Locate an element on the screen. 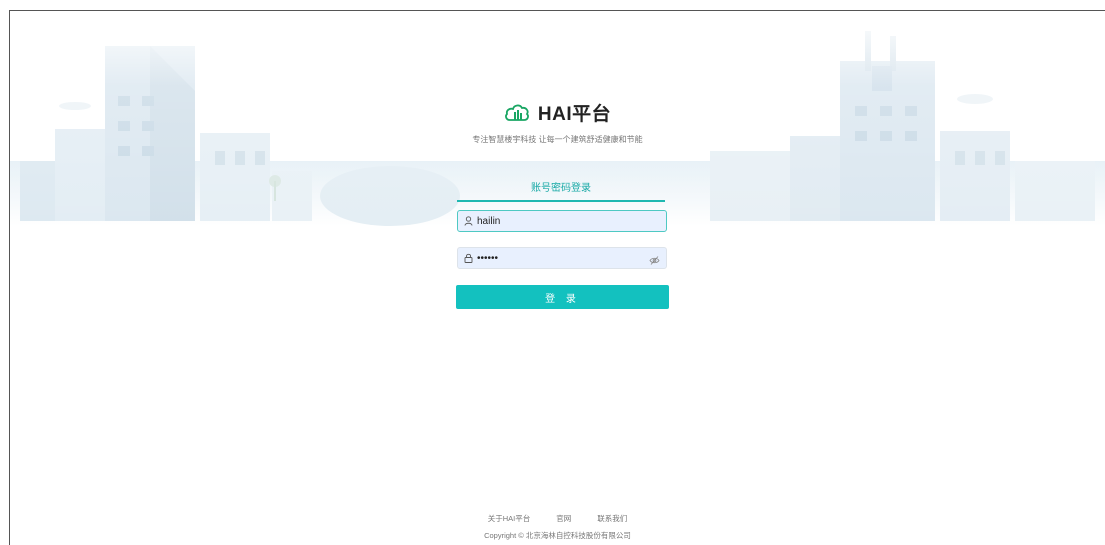 The width and height of the screenshot is (1105, 545). eye-off-icon is located at coordinates (654, 259).